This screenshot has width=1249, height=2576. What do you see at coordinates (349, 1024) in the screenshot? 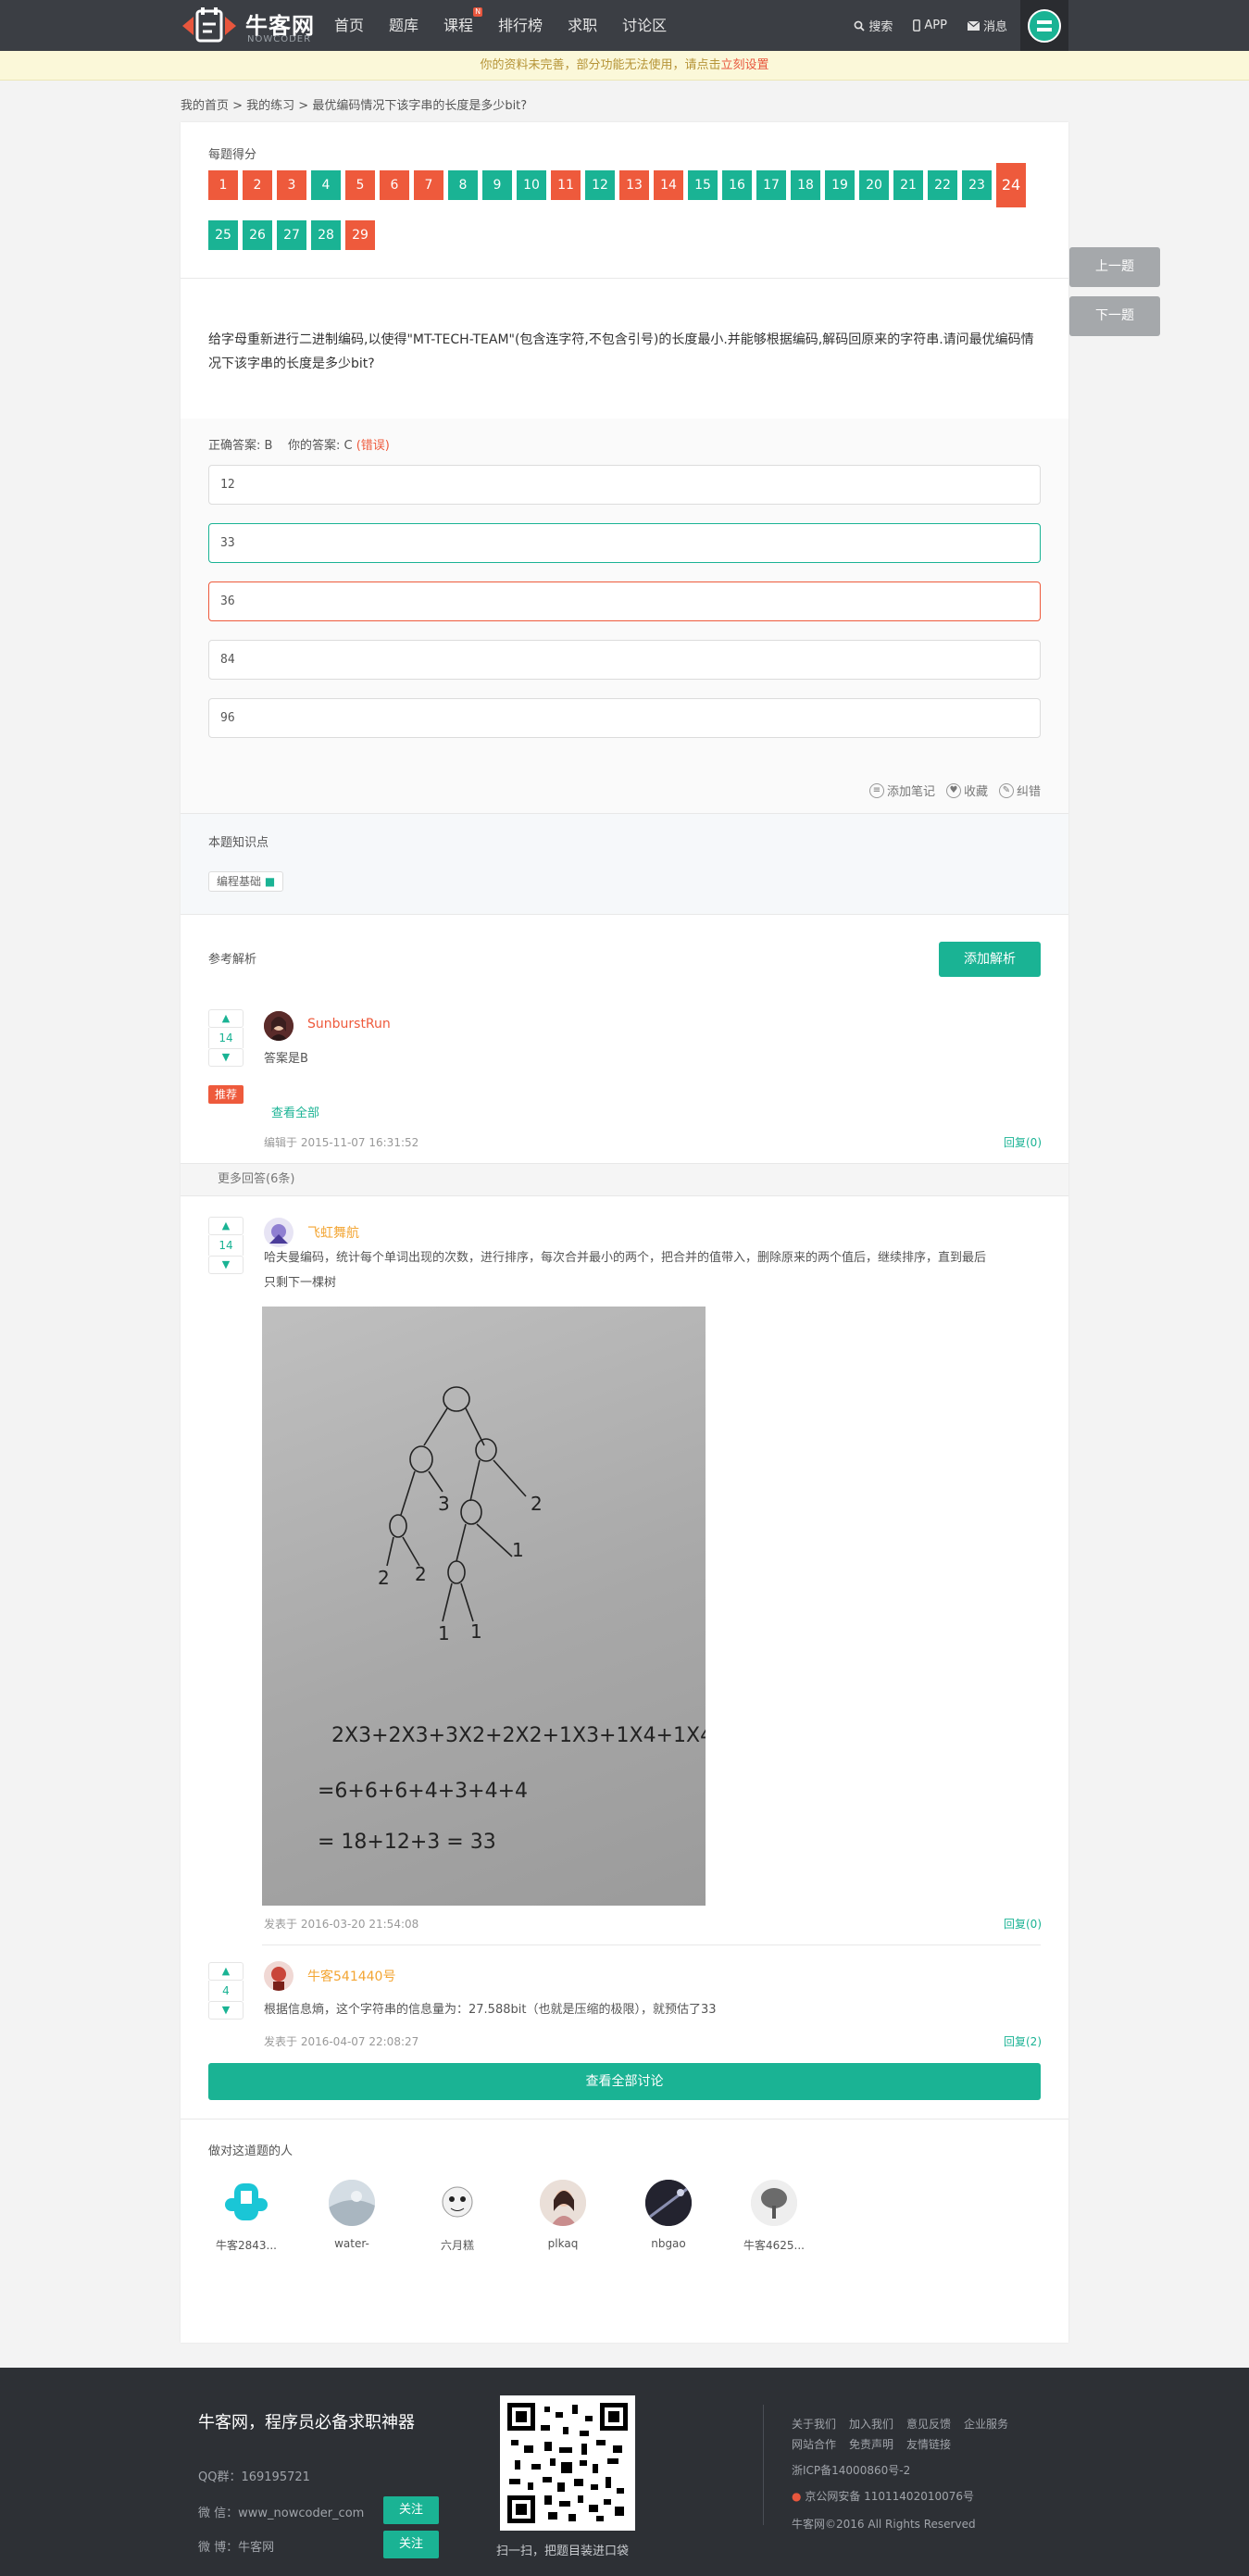
I see `answer-author: SunburstRun` at bounding box center [349, 1024].